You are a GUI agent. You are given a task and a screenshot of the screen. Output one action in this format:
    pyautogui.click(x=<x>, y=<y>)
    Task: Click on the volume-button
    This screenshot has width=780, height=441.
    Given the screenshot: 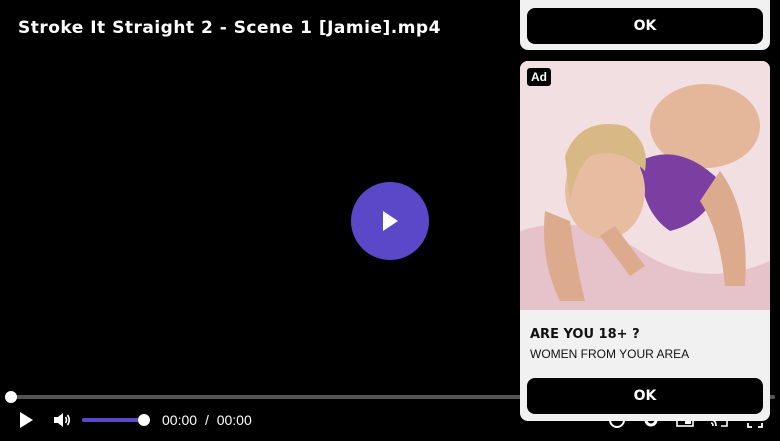 What is the action you would take?
    pyautogui.click(x=62, y=420)
    